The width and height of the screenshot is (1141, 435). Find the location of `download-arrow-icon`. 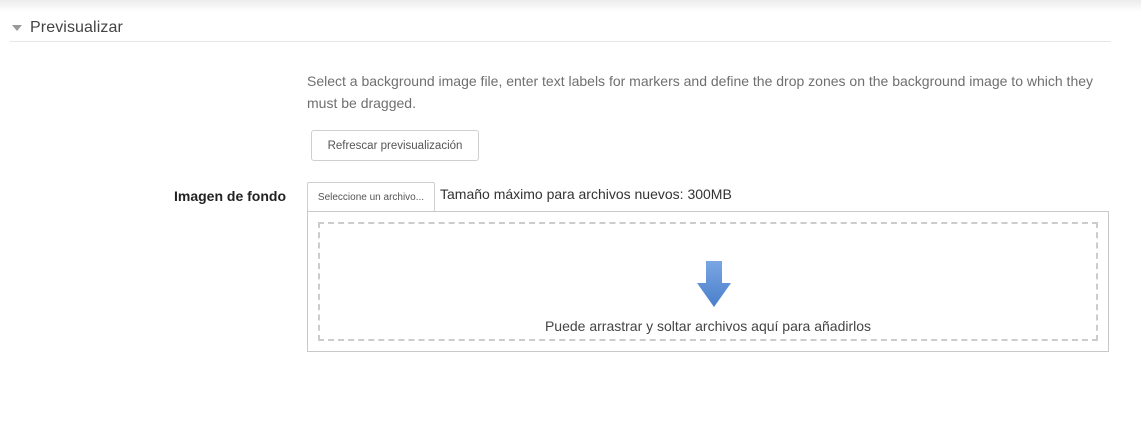

download-arrow-icon is located at coordinates (714, 284).